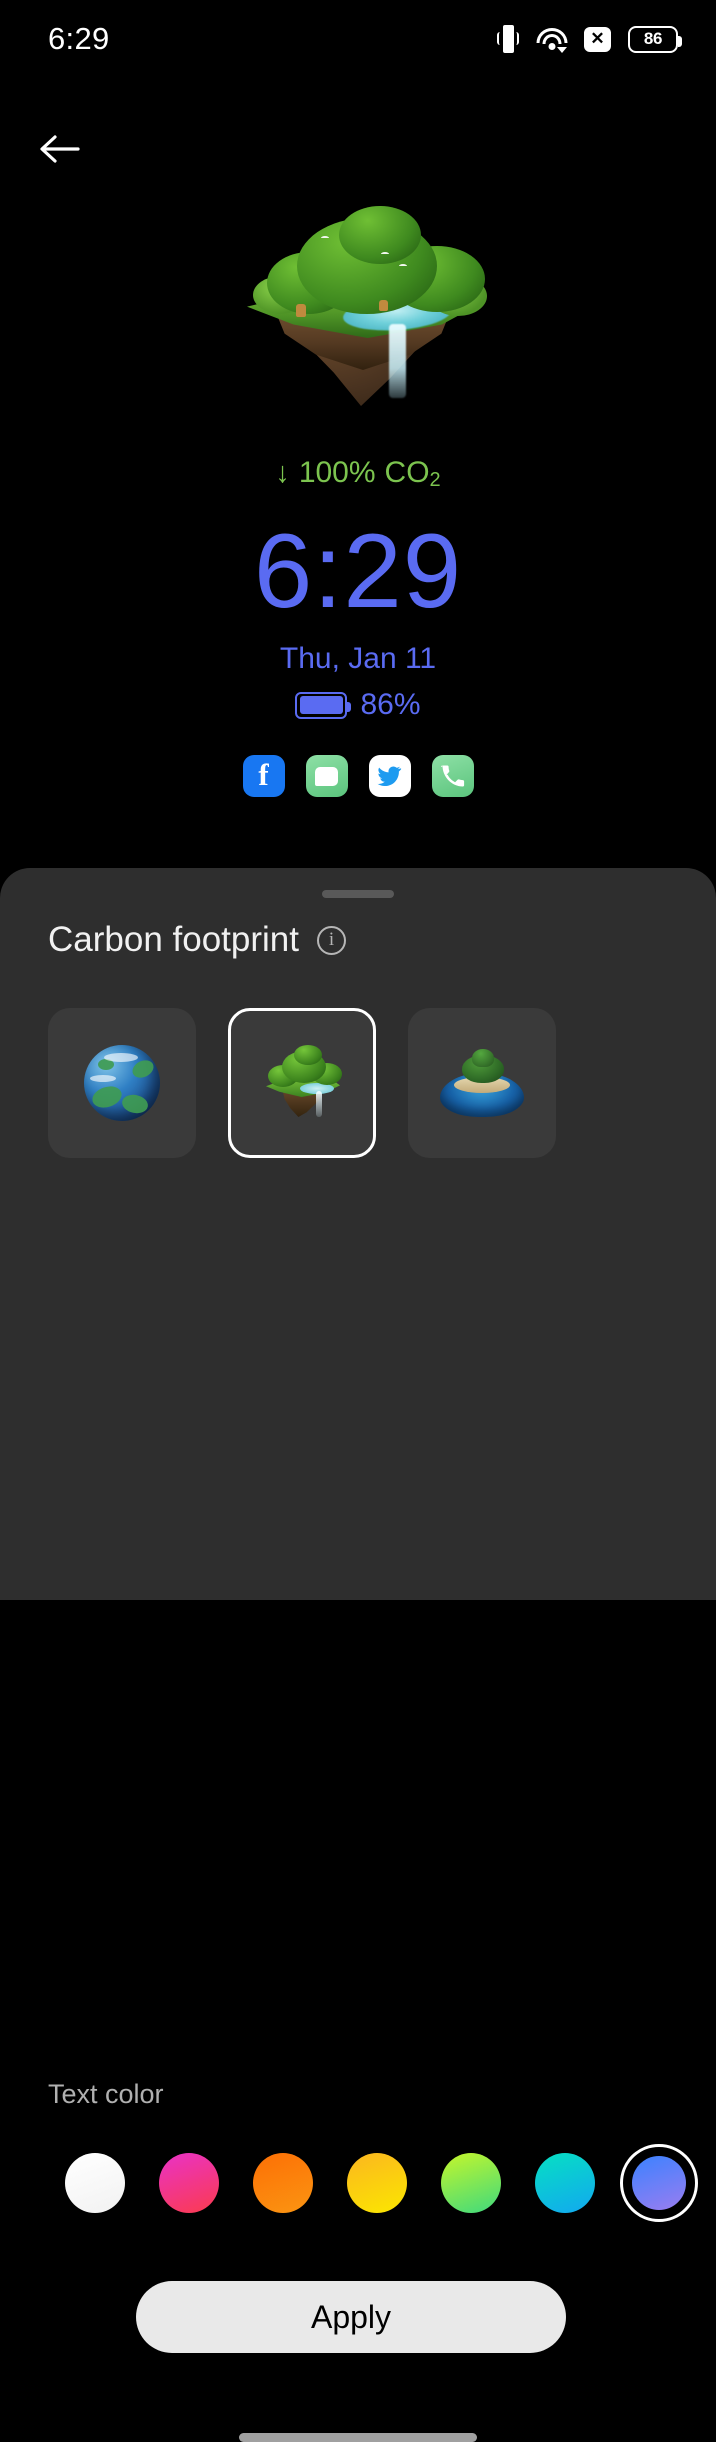  I want to click on facebook-icon: f, so click(263, 774).